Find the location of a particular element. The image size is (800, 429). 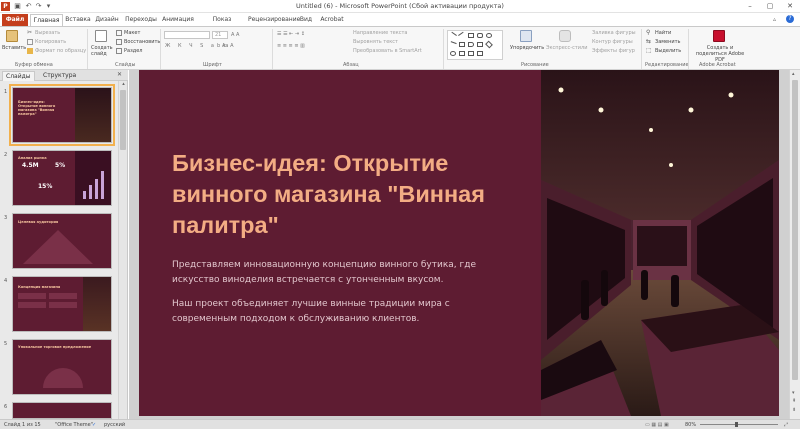

new-slide-icon is located at coordinates (101, 36).